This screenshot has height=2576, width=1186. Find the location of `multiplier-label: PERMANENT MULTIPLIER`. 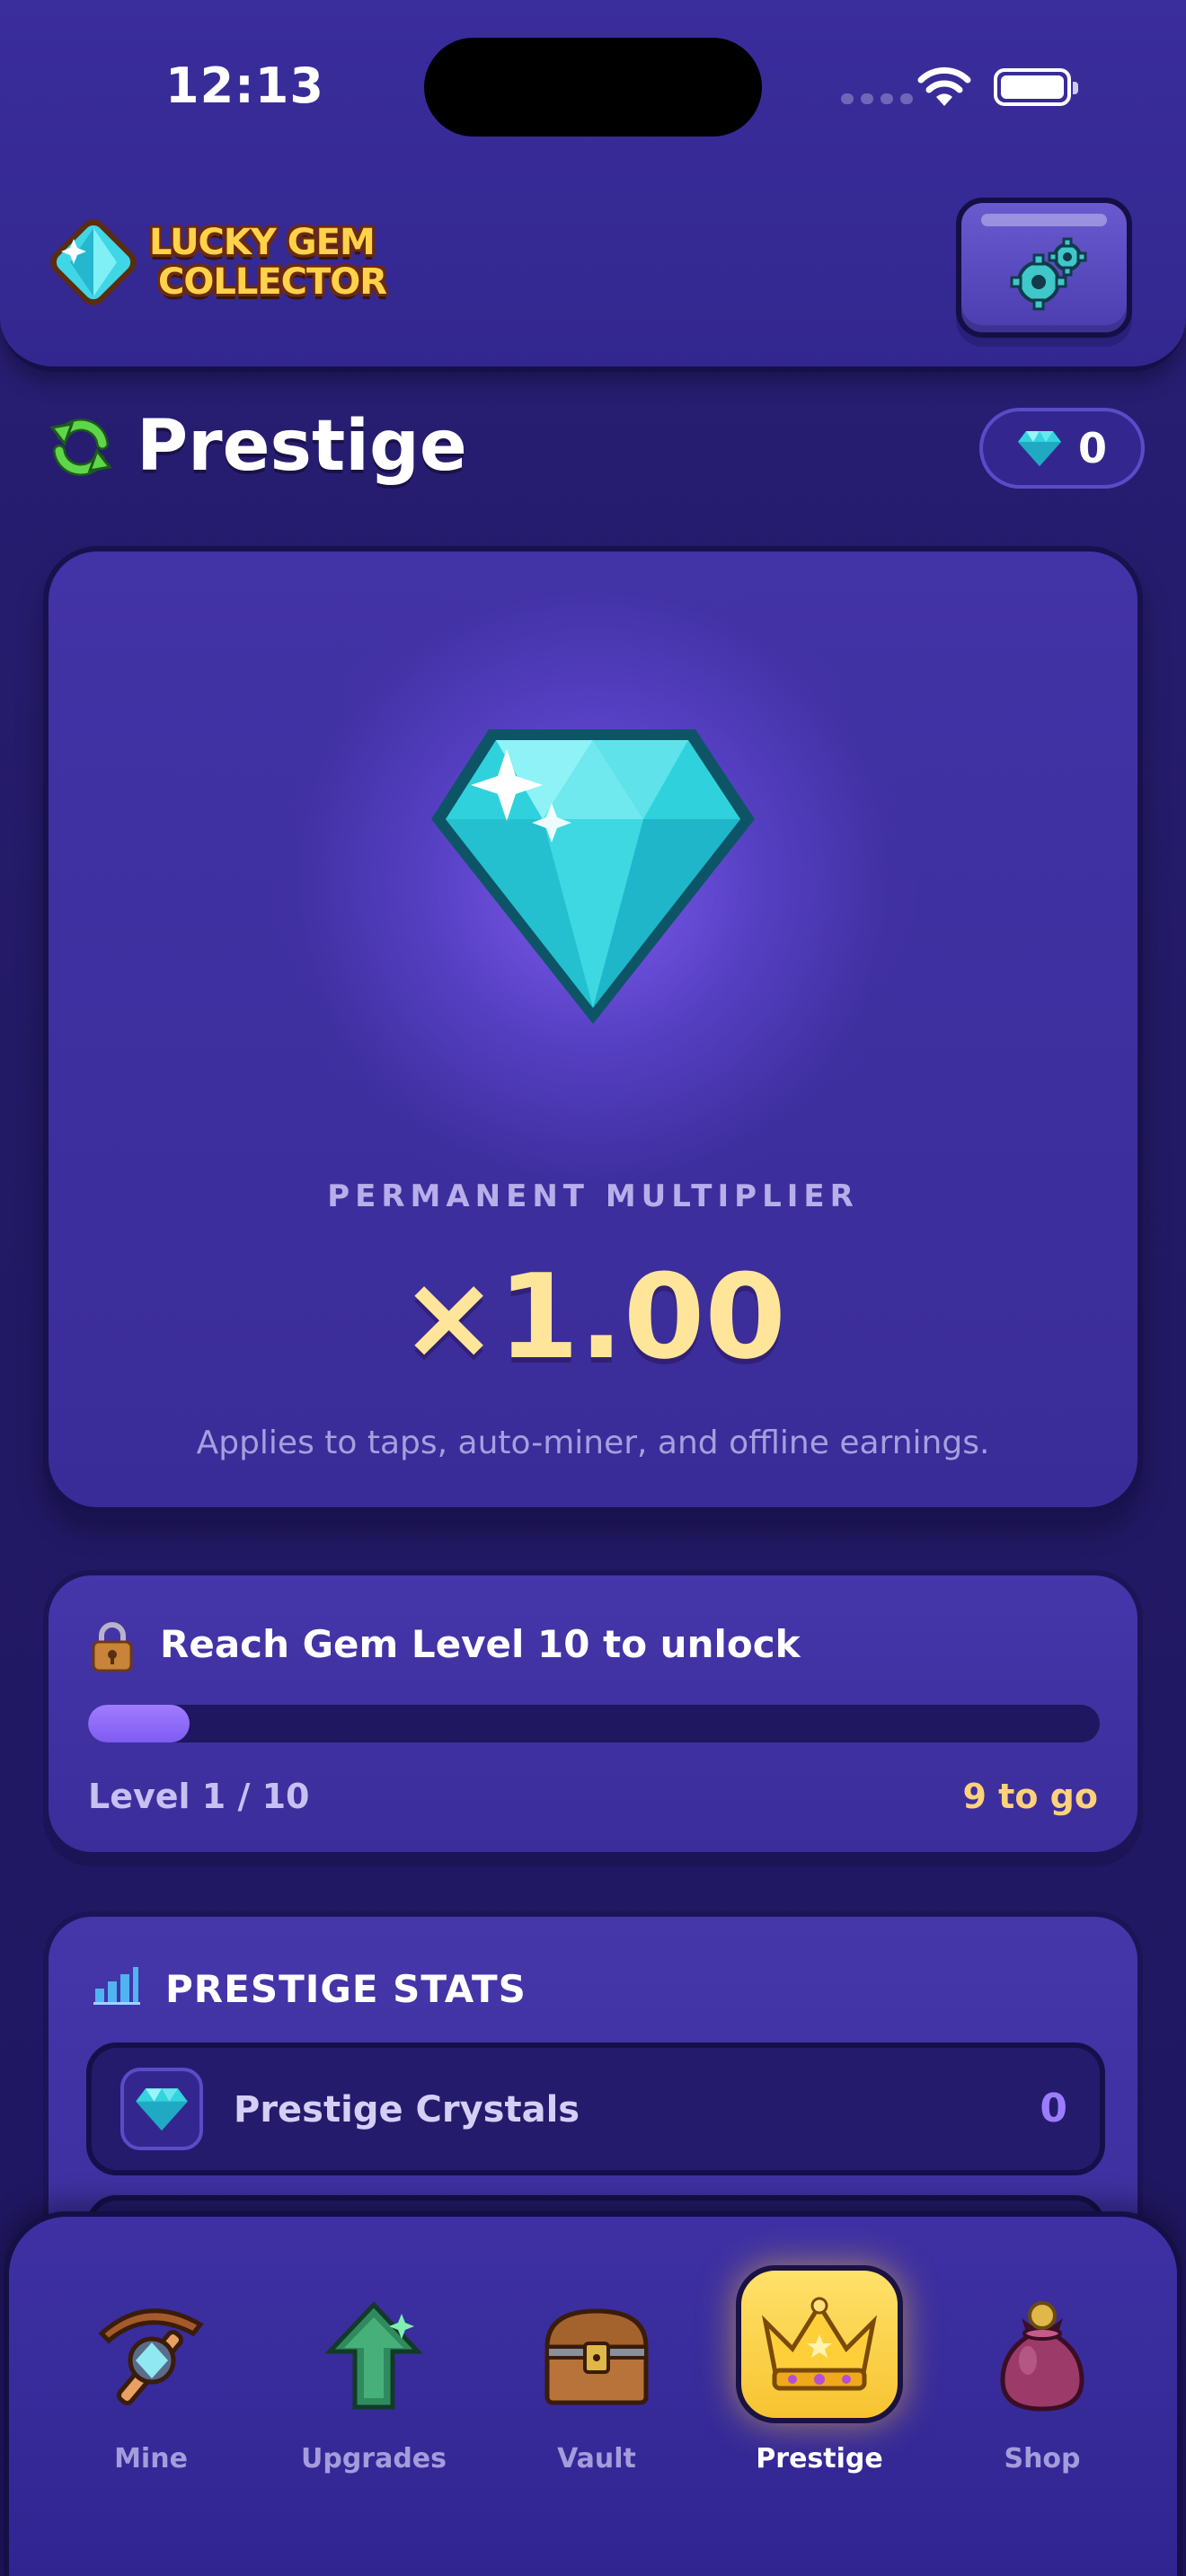

multiplier-label: PERMANENT MULTIPLIER is located at coordinates (593, 1196).